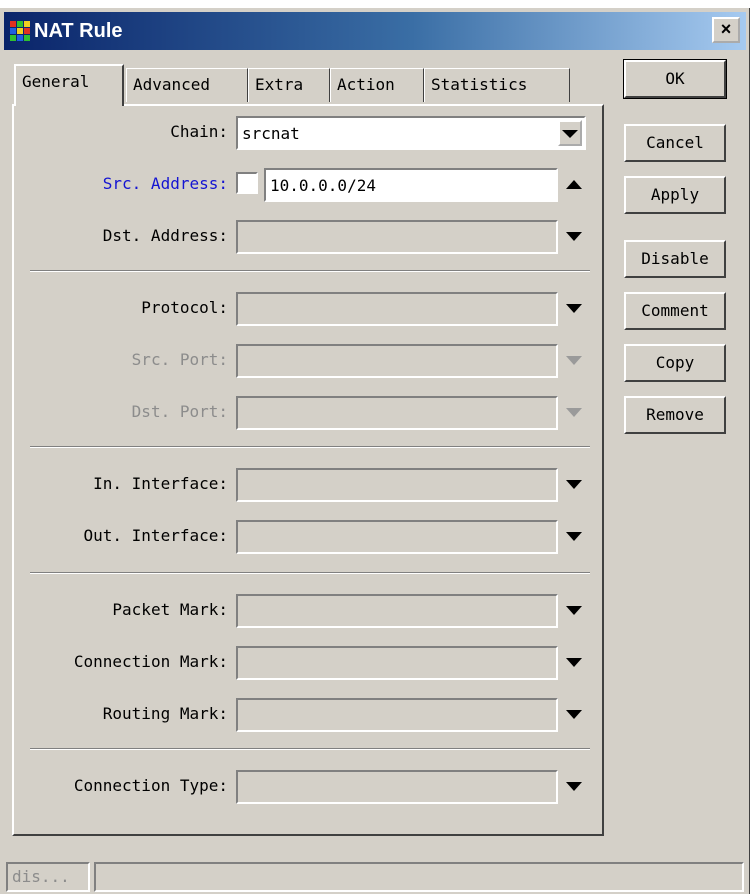 The image size is (752, 896). What do you see at coordinates (726, 30) in the screenshot?
I see `close-button: ×` at bounding box center [726, 30].